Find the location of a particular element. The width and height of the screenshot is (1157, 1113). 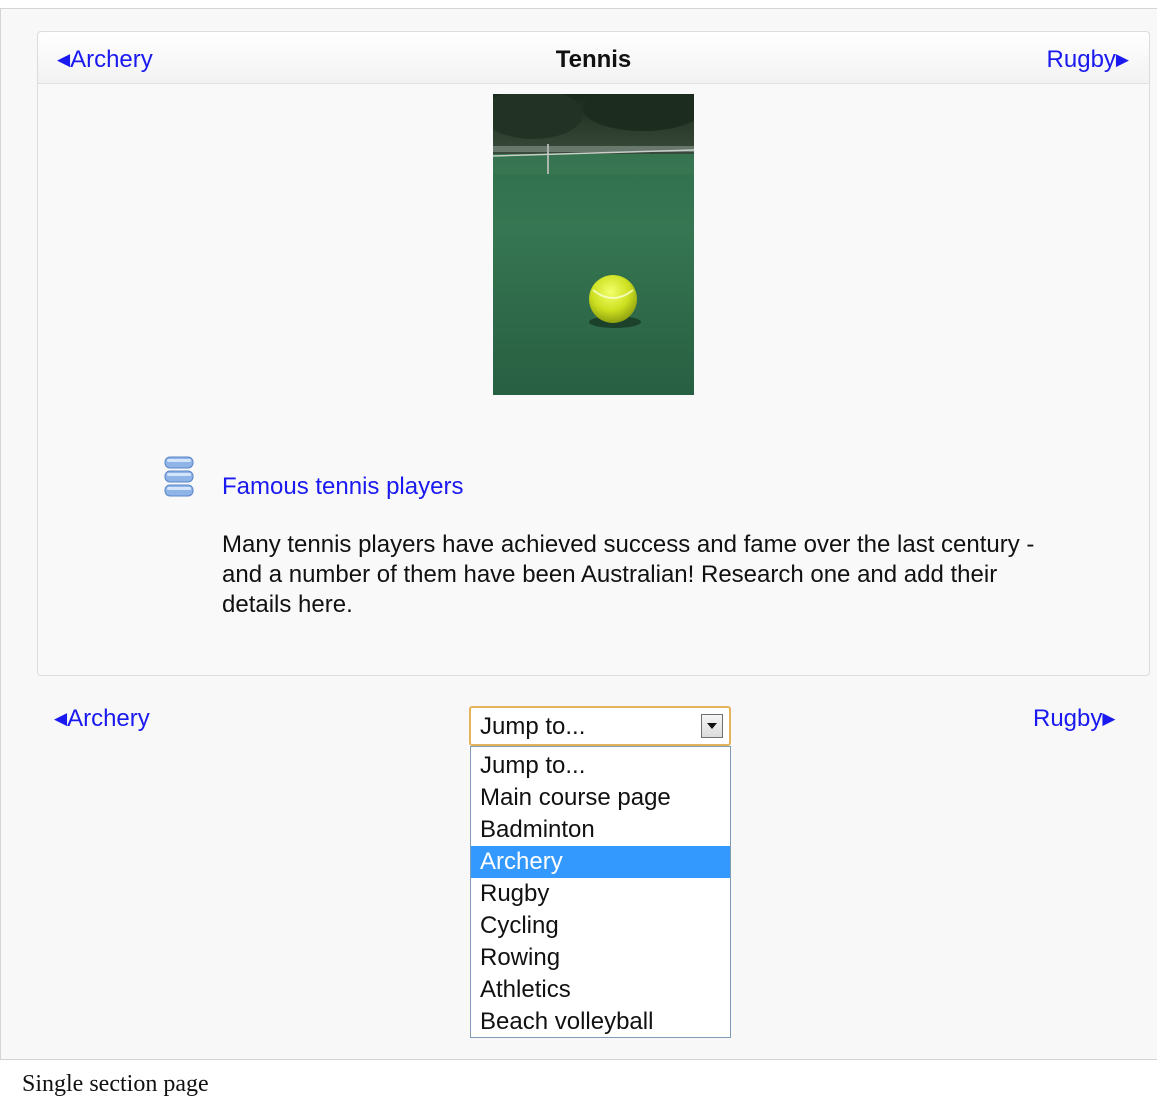

dropdown-option: Beach volleyball is located at coordinates (600, 1022).